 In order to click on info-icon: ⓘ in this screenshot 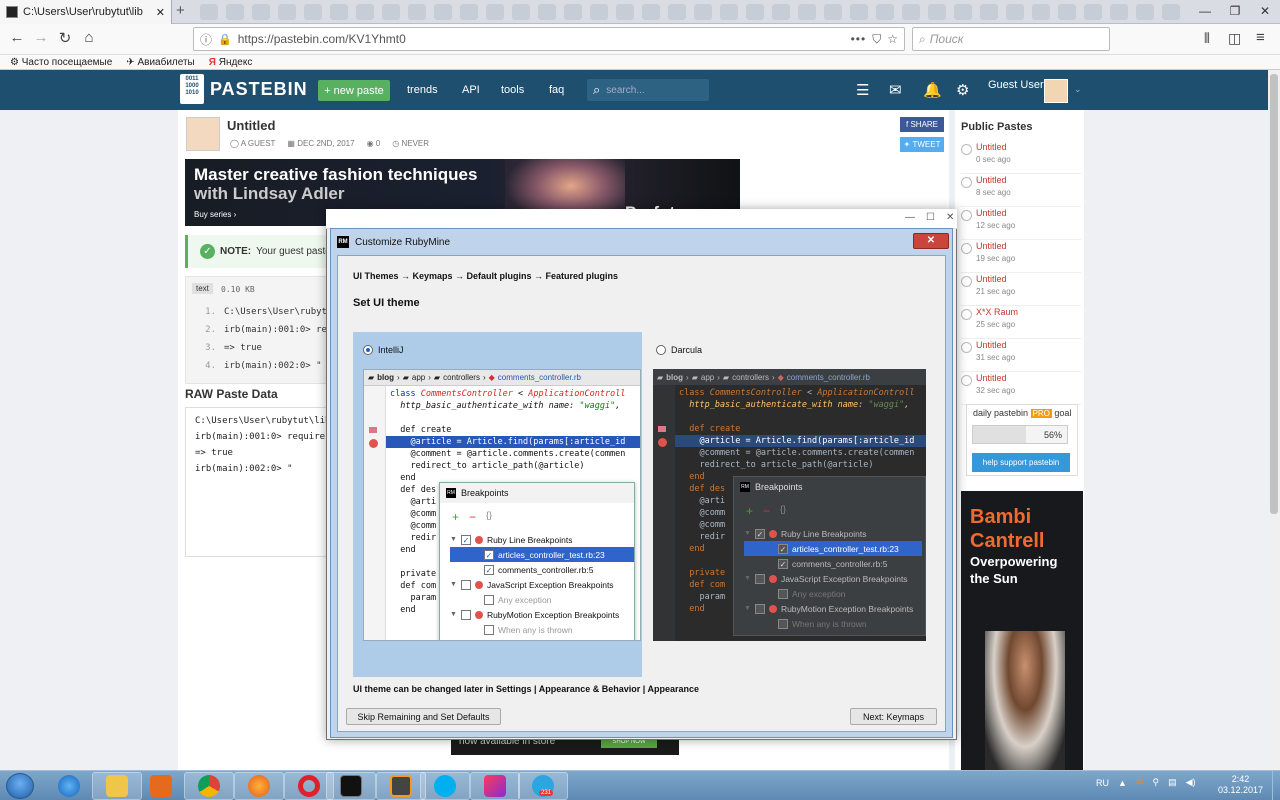, I will do `click(206, 39)`.